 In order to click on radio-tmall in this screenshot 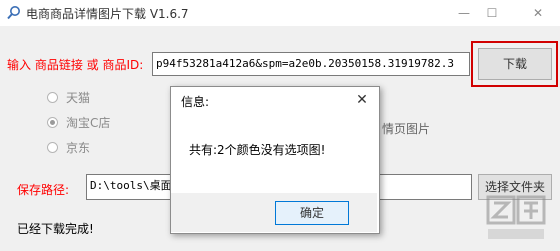, I will do `click(52, 97)`.